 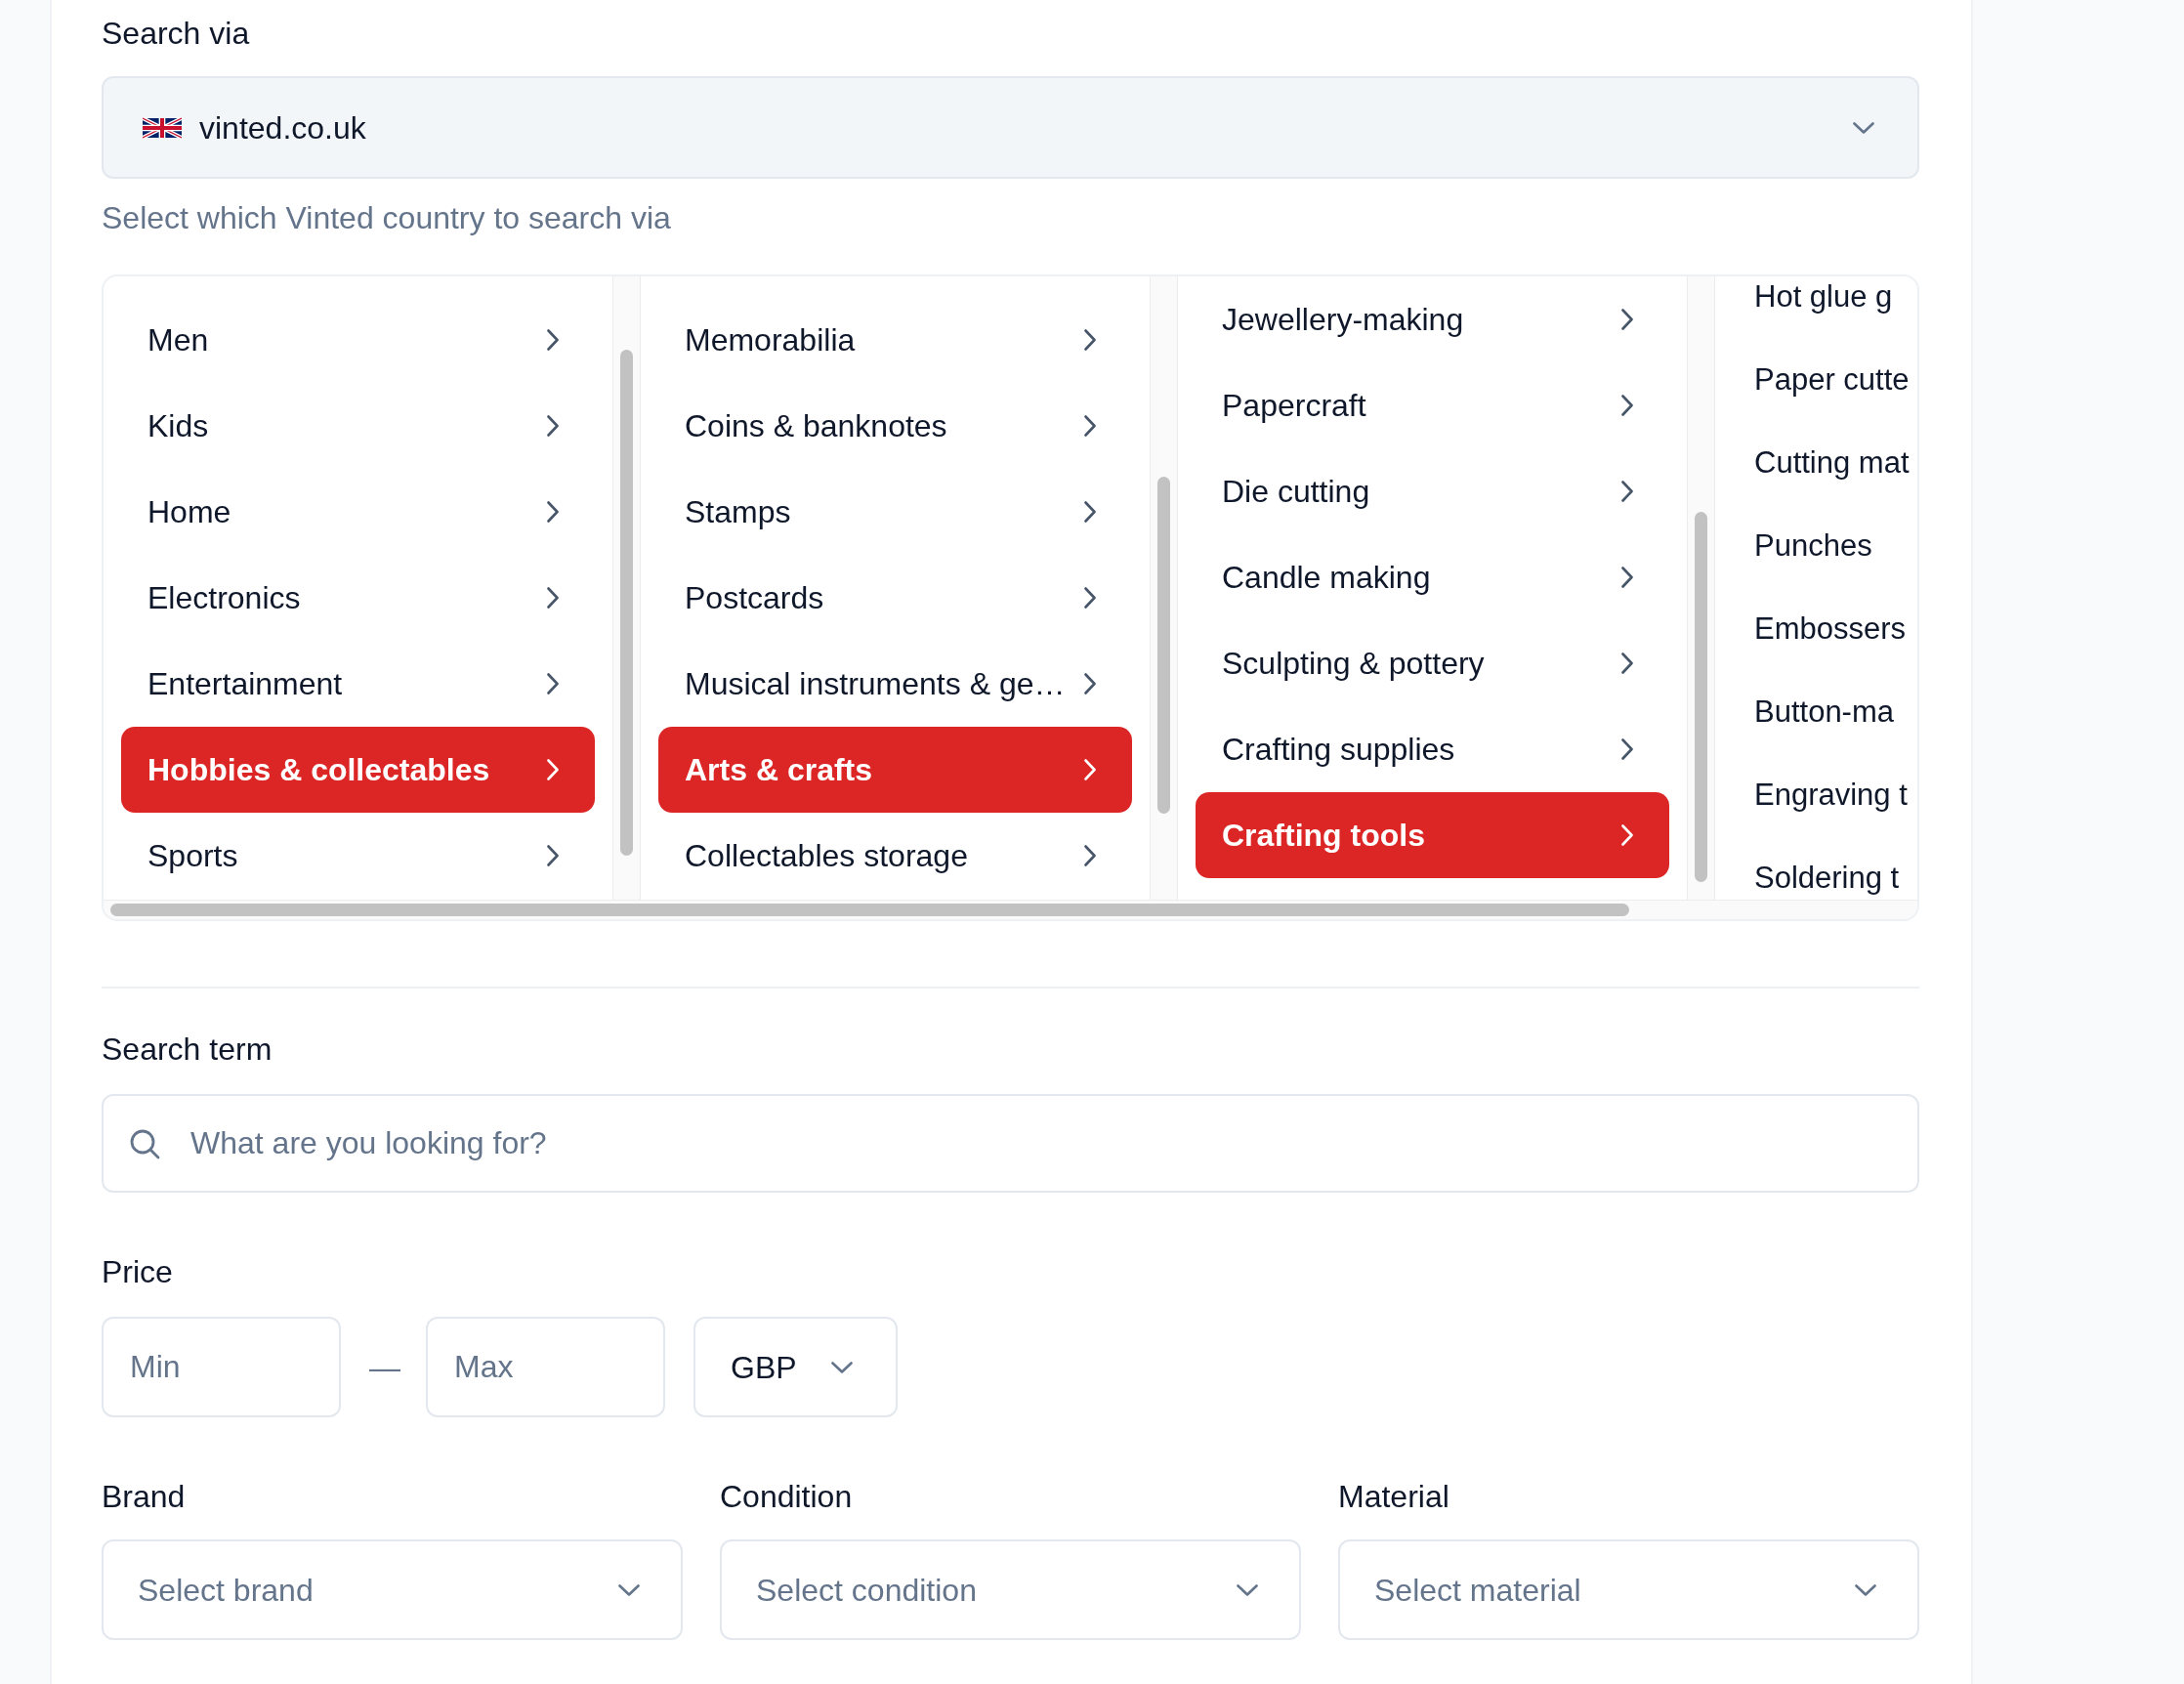 What do you see at coordinates (358, 426) in the screenshot?
I see `category-item: Kids` at bounding box center [358, 426].